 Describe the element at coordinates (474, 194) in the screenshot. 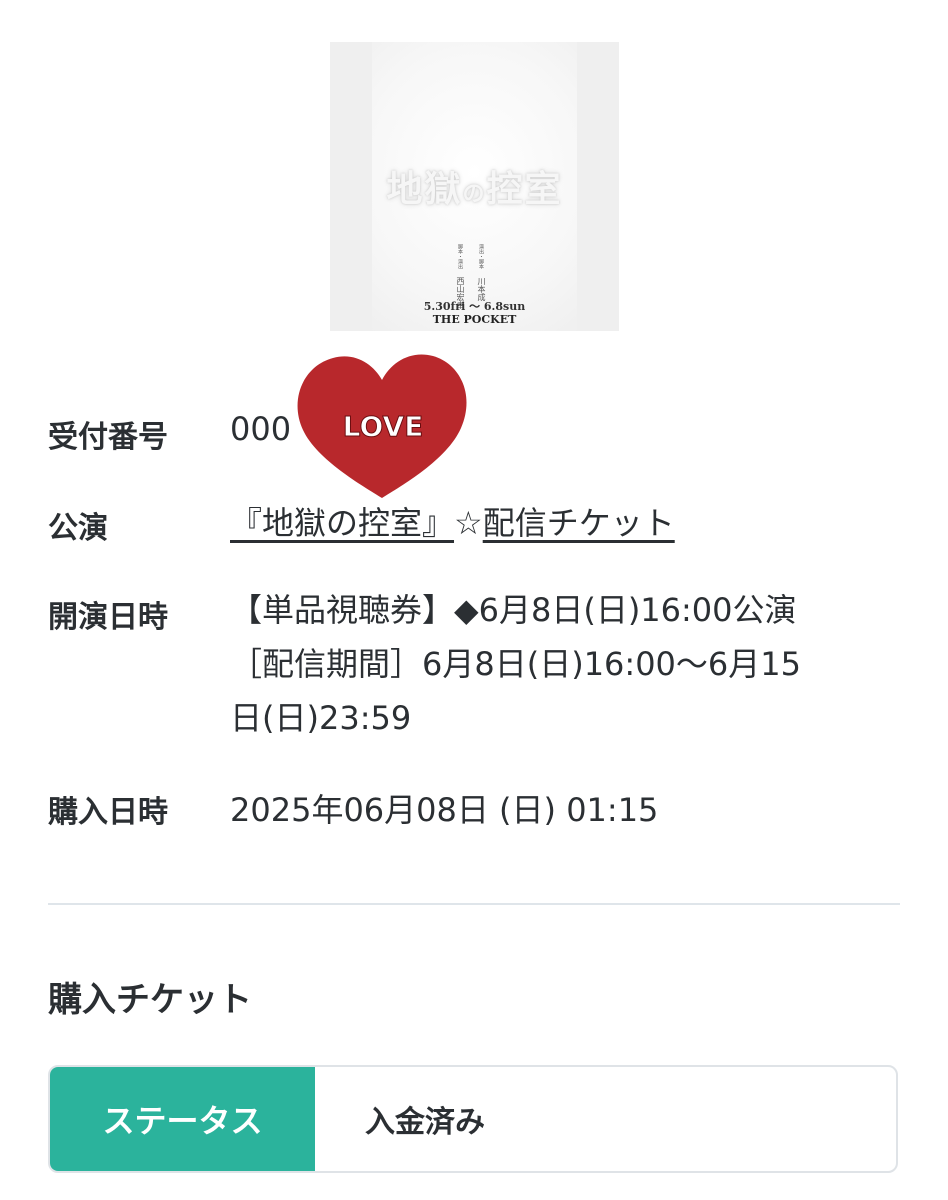

I see `poster-title-part2: の` at that location.